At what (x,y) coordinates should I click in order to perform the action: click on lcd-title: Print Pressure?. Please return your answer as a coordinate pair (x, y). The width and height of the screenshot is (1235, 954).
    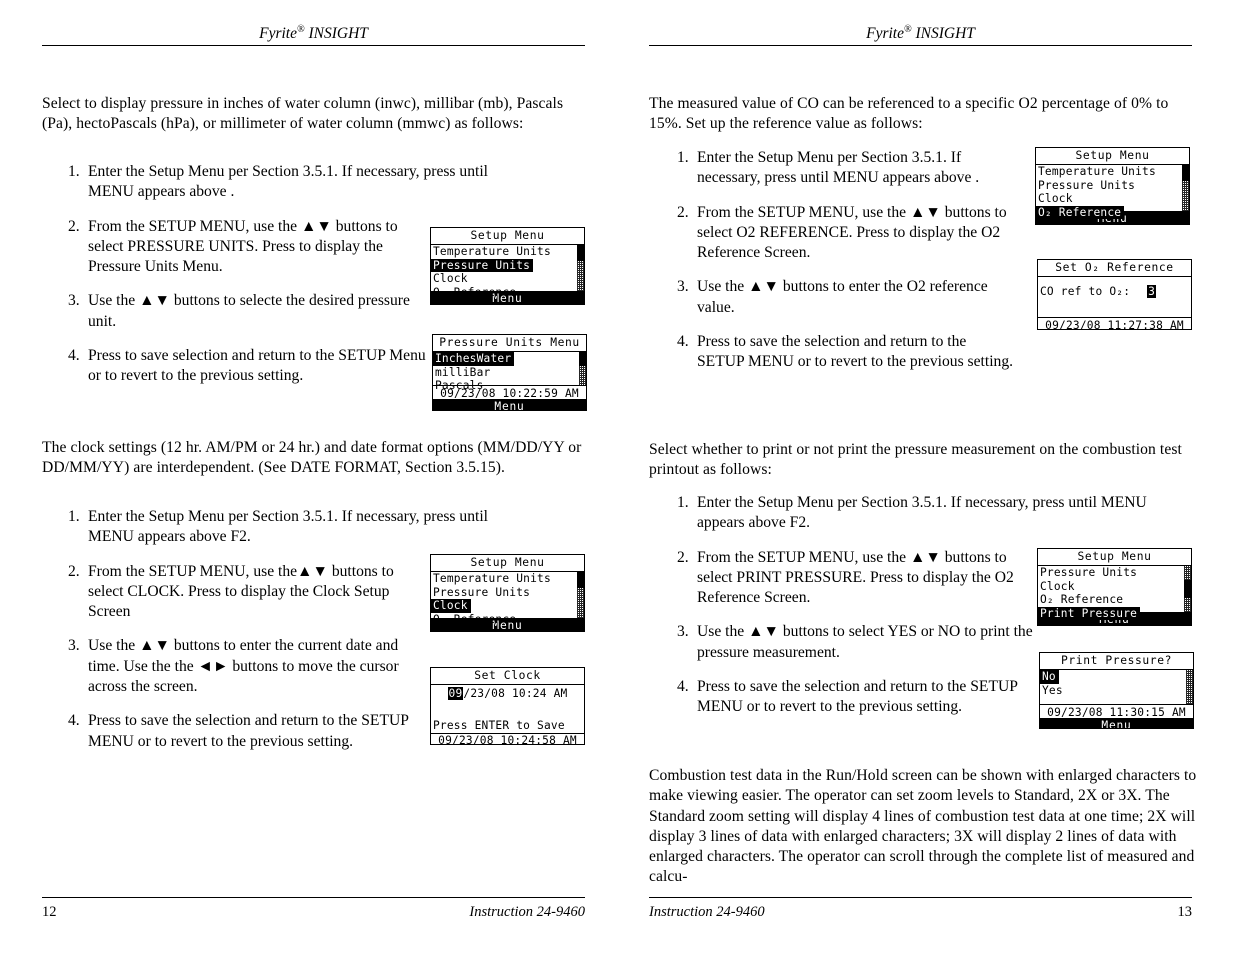
    Looking at the image, I should click on (1116, 662).